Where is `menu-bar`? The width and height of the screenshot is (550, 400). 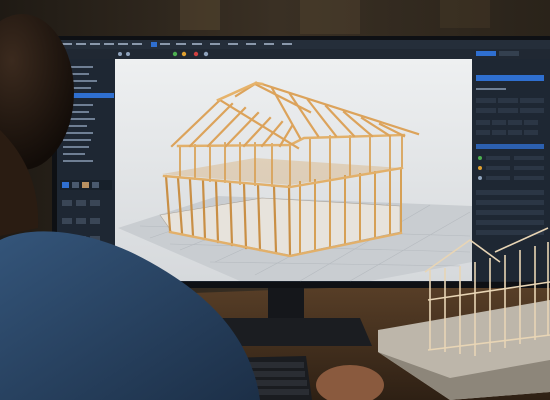
menu-bar is located at coordinates (303, 44).